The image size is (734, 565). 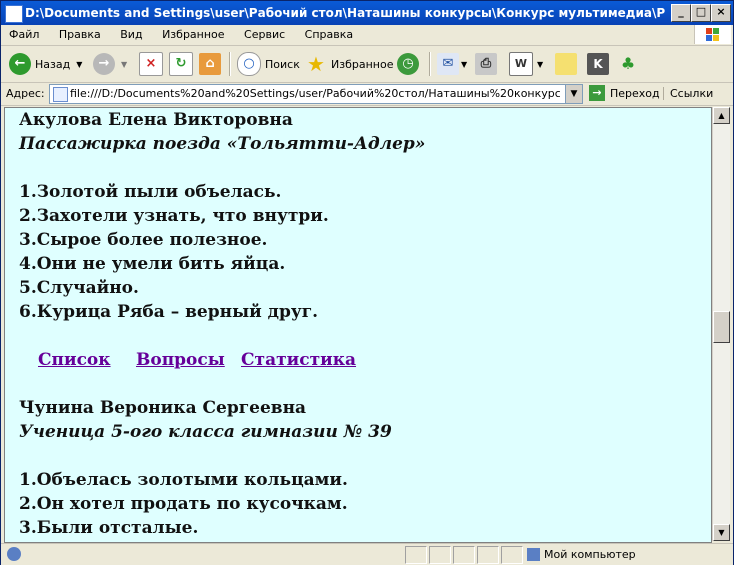 I want to click on scroll-down-icon: ▼, so click(x=721, y=532).